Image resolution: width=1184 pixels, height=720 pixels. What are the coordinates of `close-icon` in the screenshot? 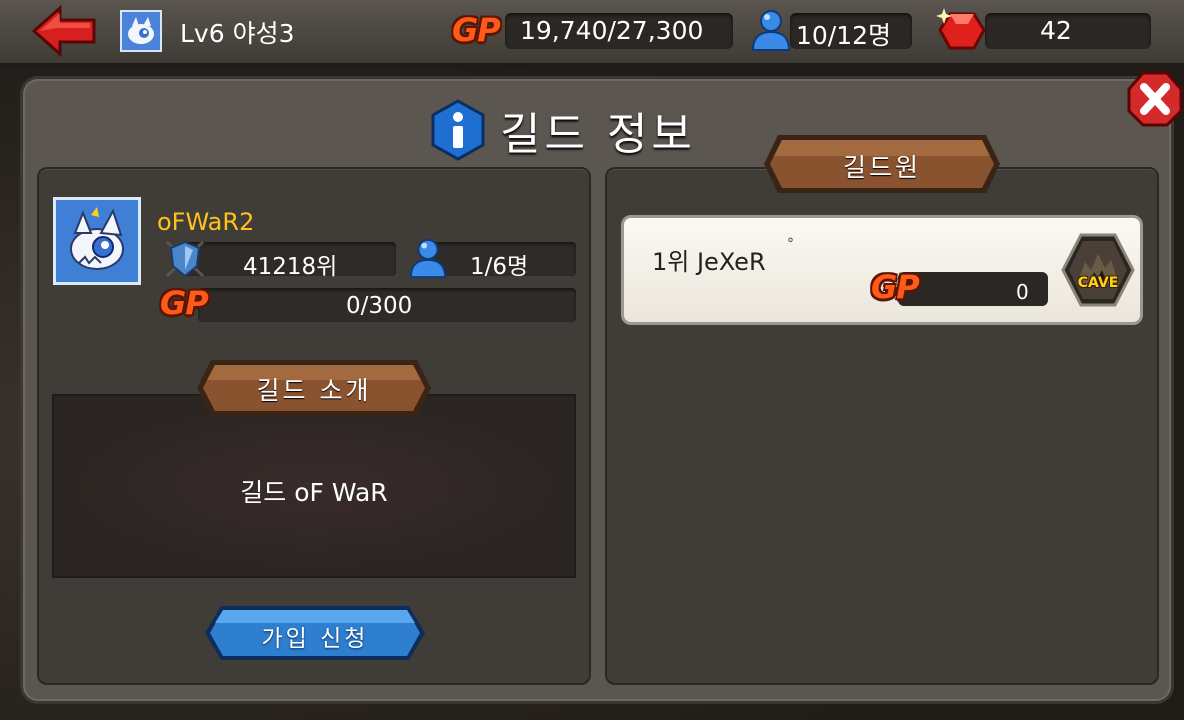 It's located at (1155, 99).